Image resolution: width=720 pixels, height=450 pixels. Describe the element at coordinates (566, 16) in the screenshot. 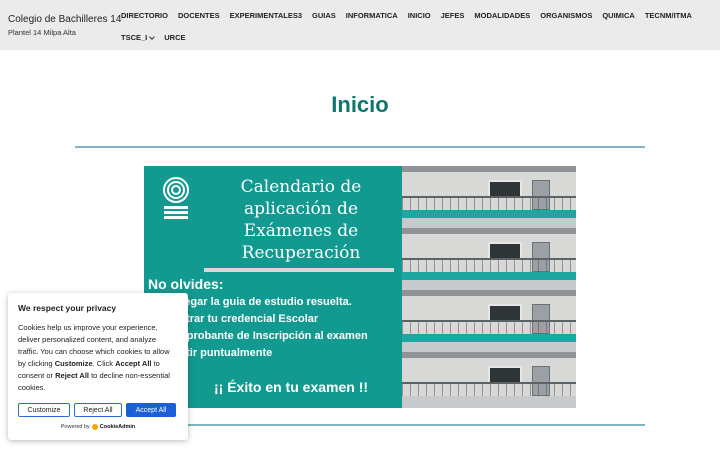

I see `nav-item-organismos: ORGANISMOS` at that location.